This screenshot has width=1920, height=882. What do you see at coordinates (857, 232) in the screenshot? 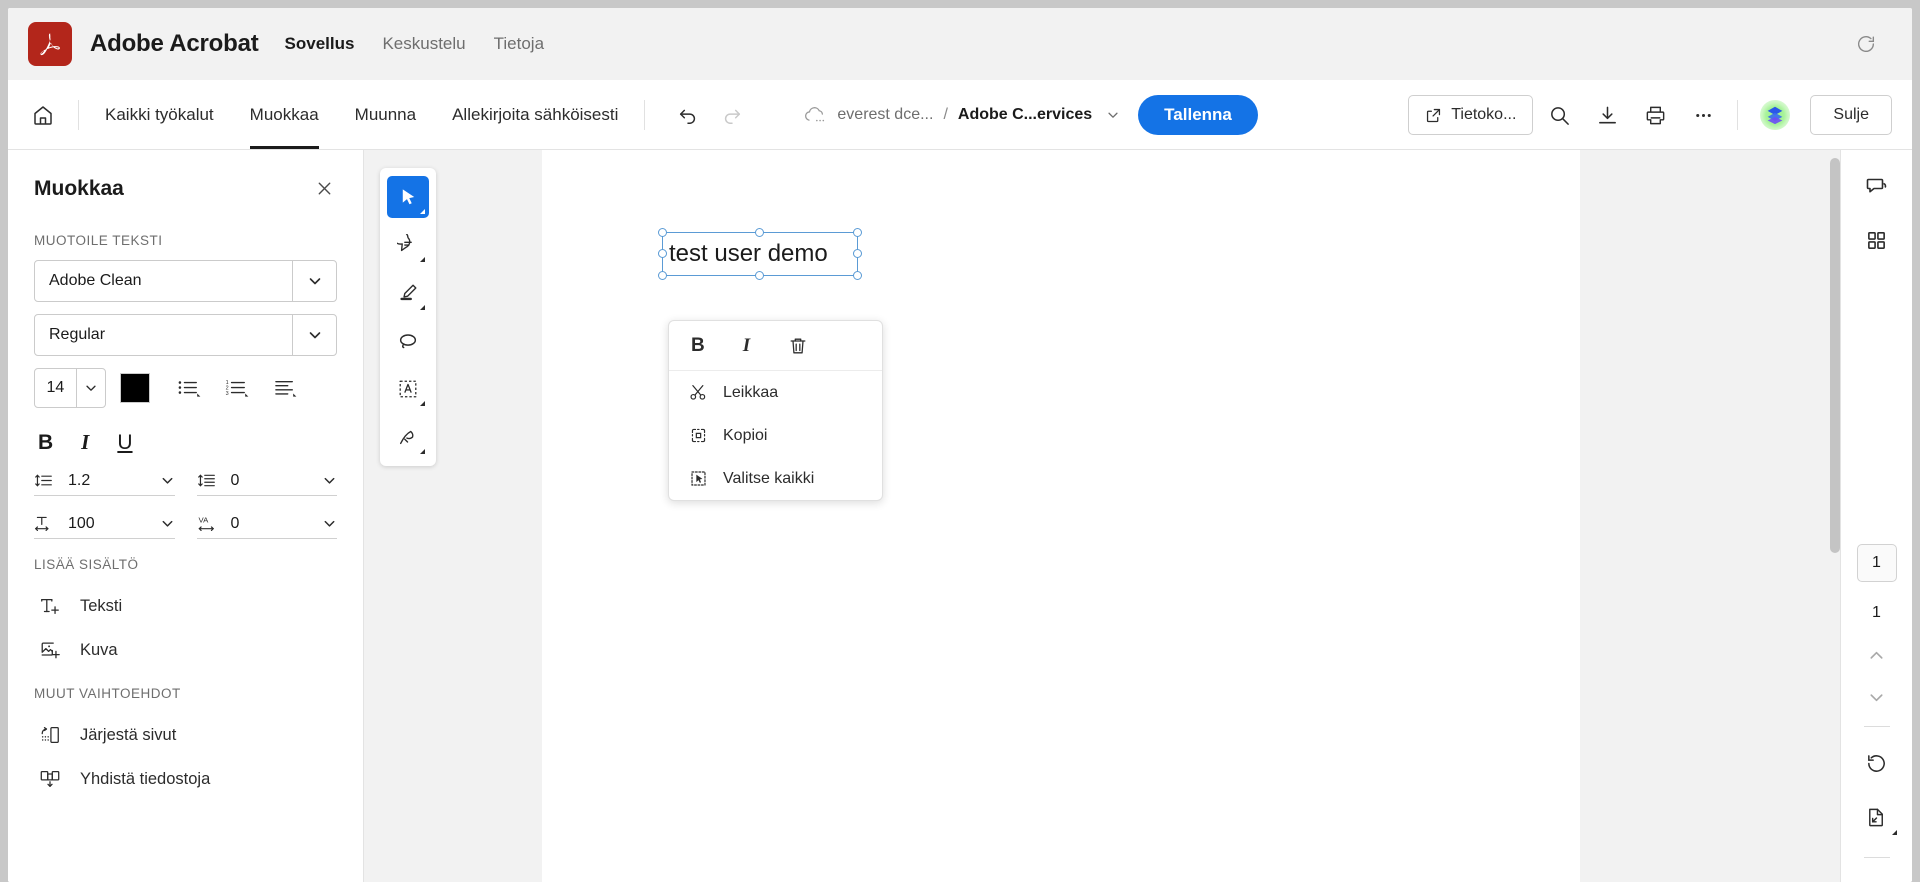
I see `resize-handle-top-right` at bounding box center [857, 232].